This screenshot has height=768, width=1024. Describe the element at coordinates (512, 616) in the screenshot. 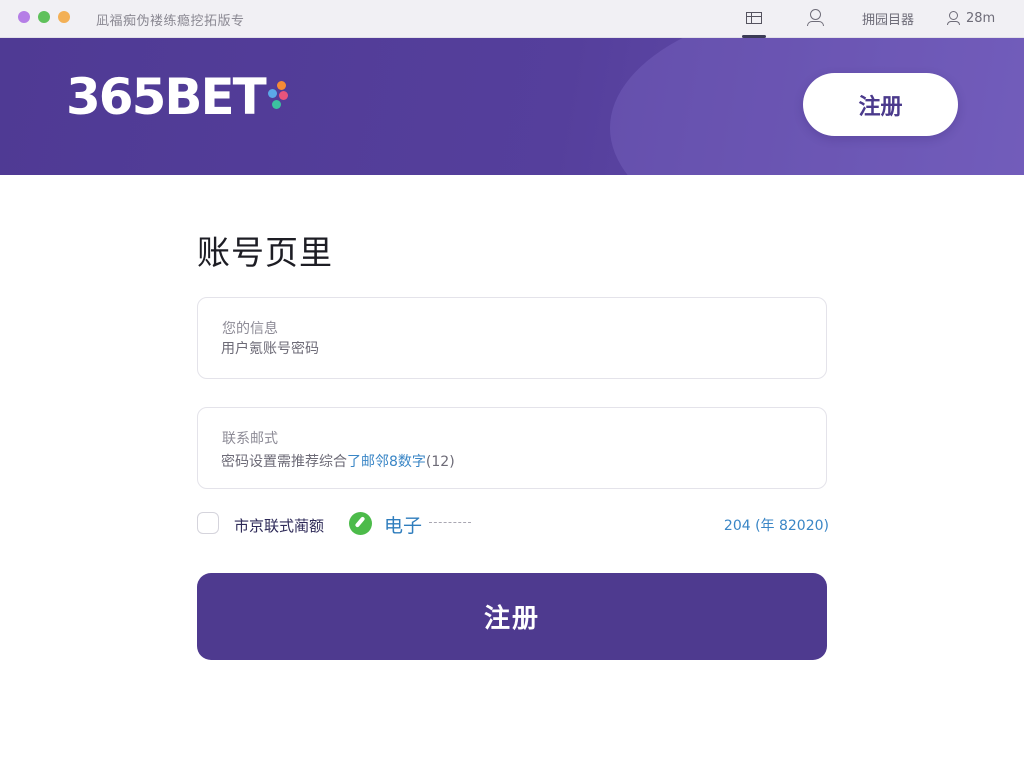

I see `register-submit-button: 注册` at that location.